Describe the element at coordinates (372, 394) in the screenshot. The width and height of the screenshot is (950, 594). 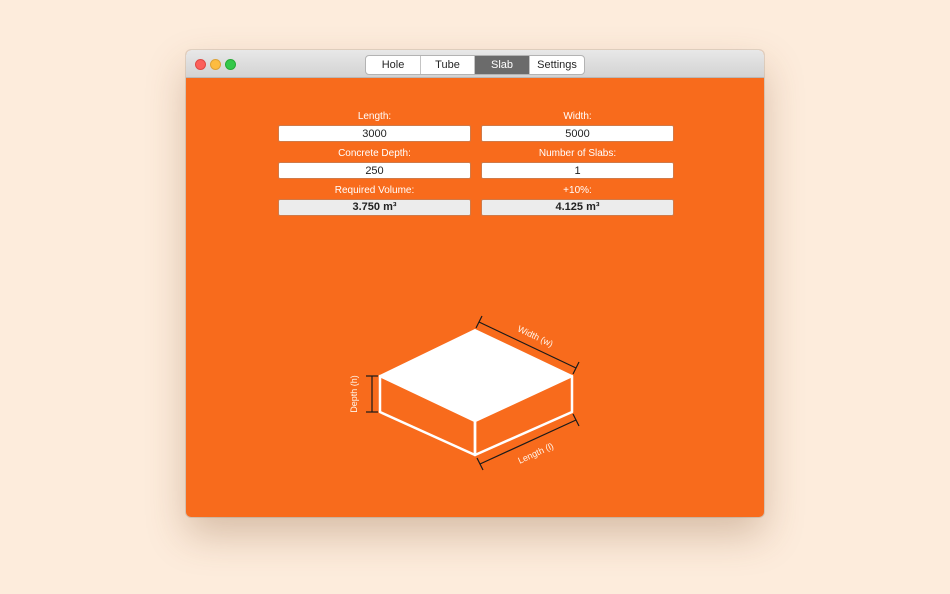
I see `depth-dimension` at that location.